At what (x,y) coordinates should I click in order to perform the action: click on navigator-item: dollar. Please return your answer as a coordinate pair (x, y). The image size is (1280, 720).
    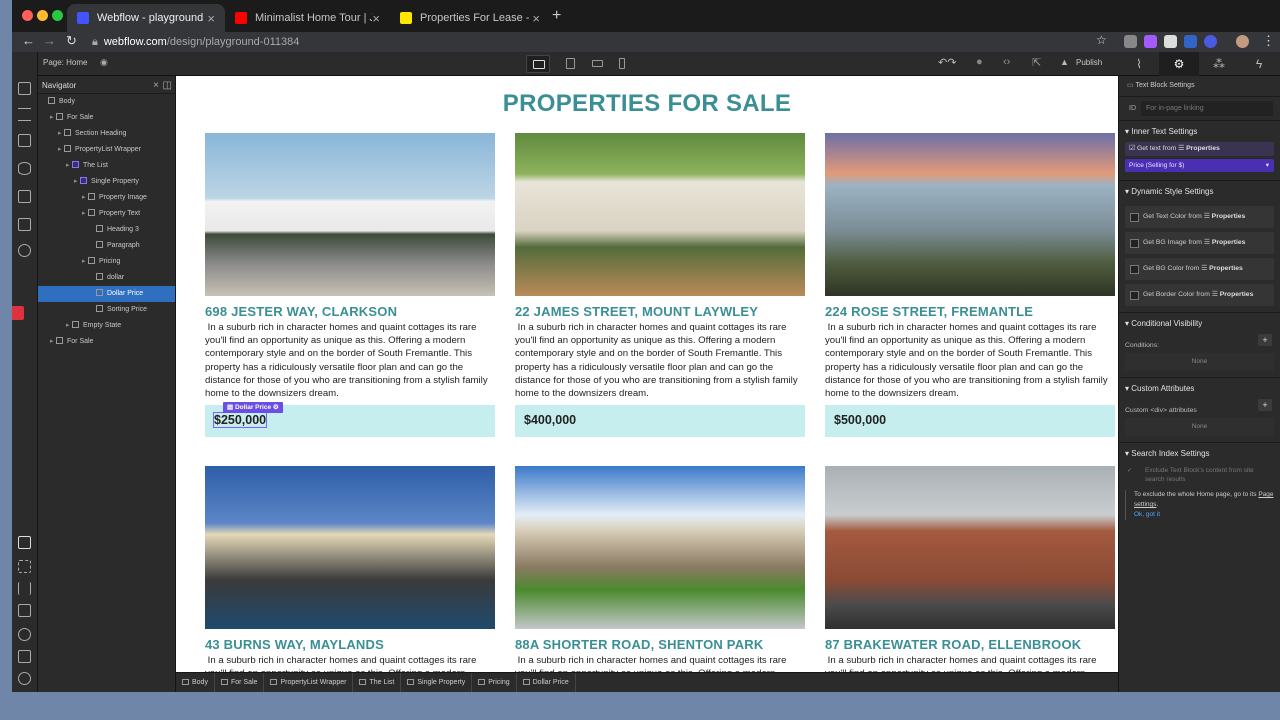
    Looking at the image, I should click on (106, 278).